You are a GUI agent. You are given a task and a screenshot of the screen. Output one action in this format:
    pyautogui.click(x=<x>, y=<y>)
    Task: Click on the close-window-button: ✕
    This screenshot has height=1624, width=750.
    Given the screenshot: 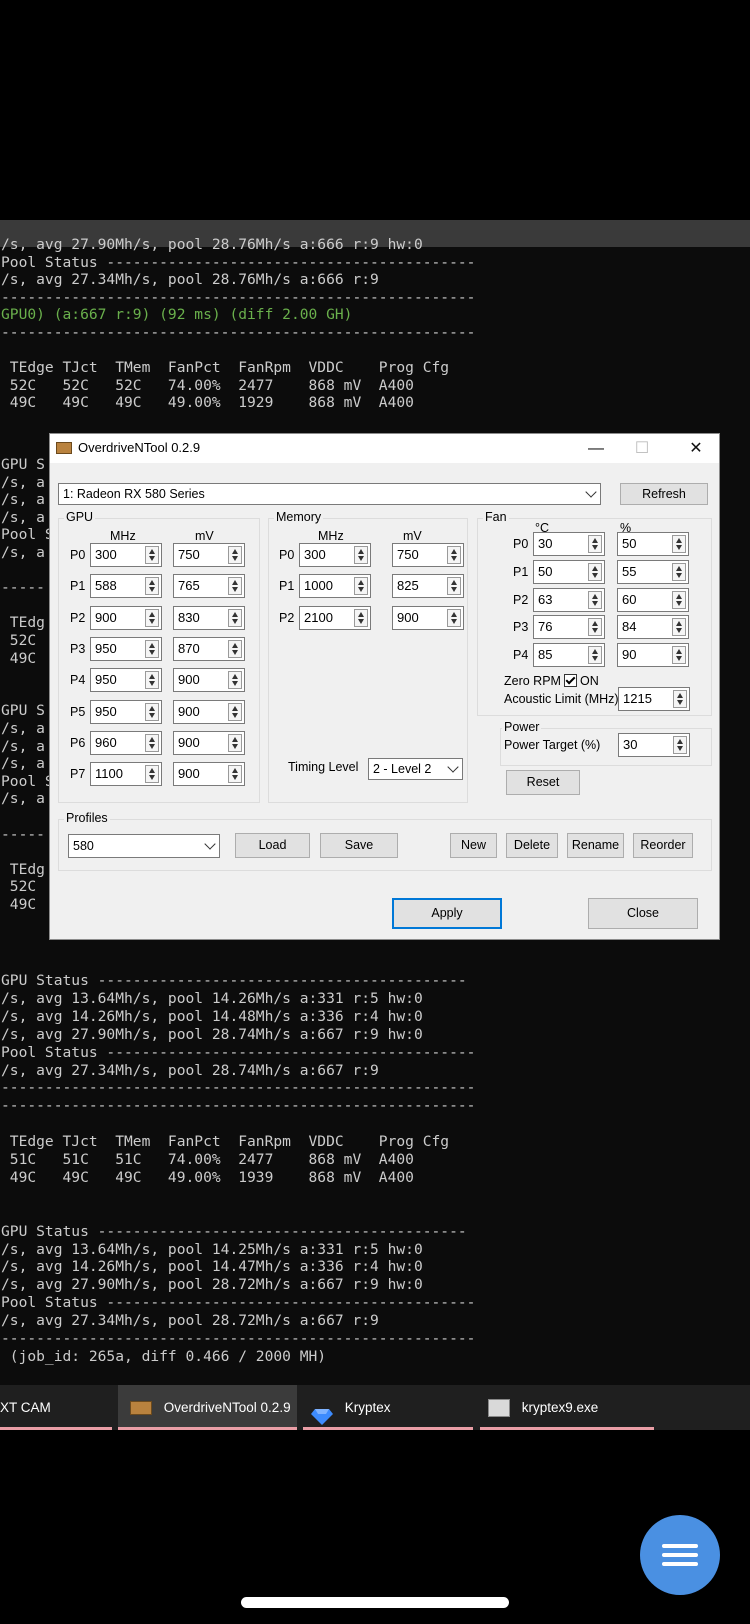 What is the action you would take?
    pyautogui.click(x=696, y=448)
    